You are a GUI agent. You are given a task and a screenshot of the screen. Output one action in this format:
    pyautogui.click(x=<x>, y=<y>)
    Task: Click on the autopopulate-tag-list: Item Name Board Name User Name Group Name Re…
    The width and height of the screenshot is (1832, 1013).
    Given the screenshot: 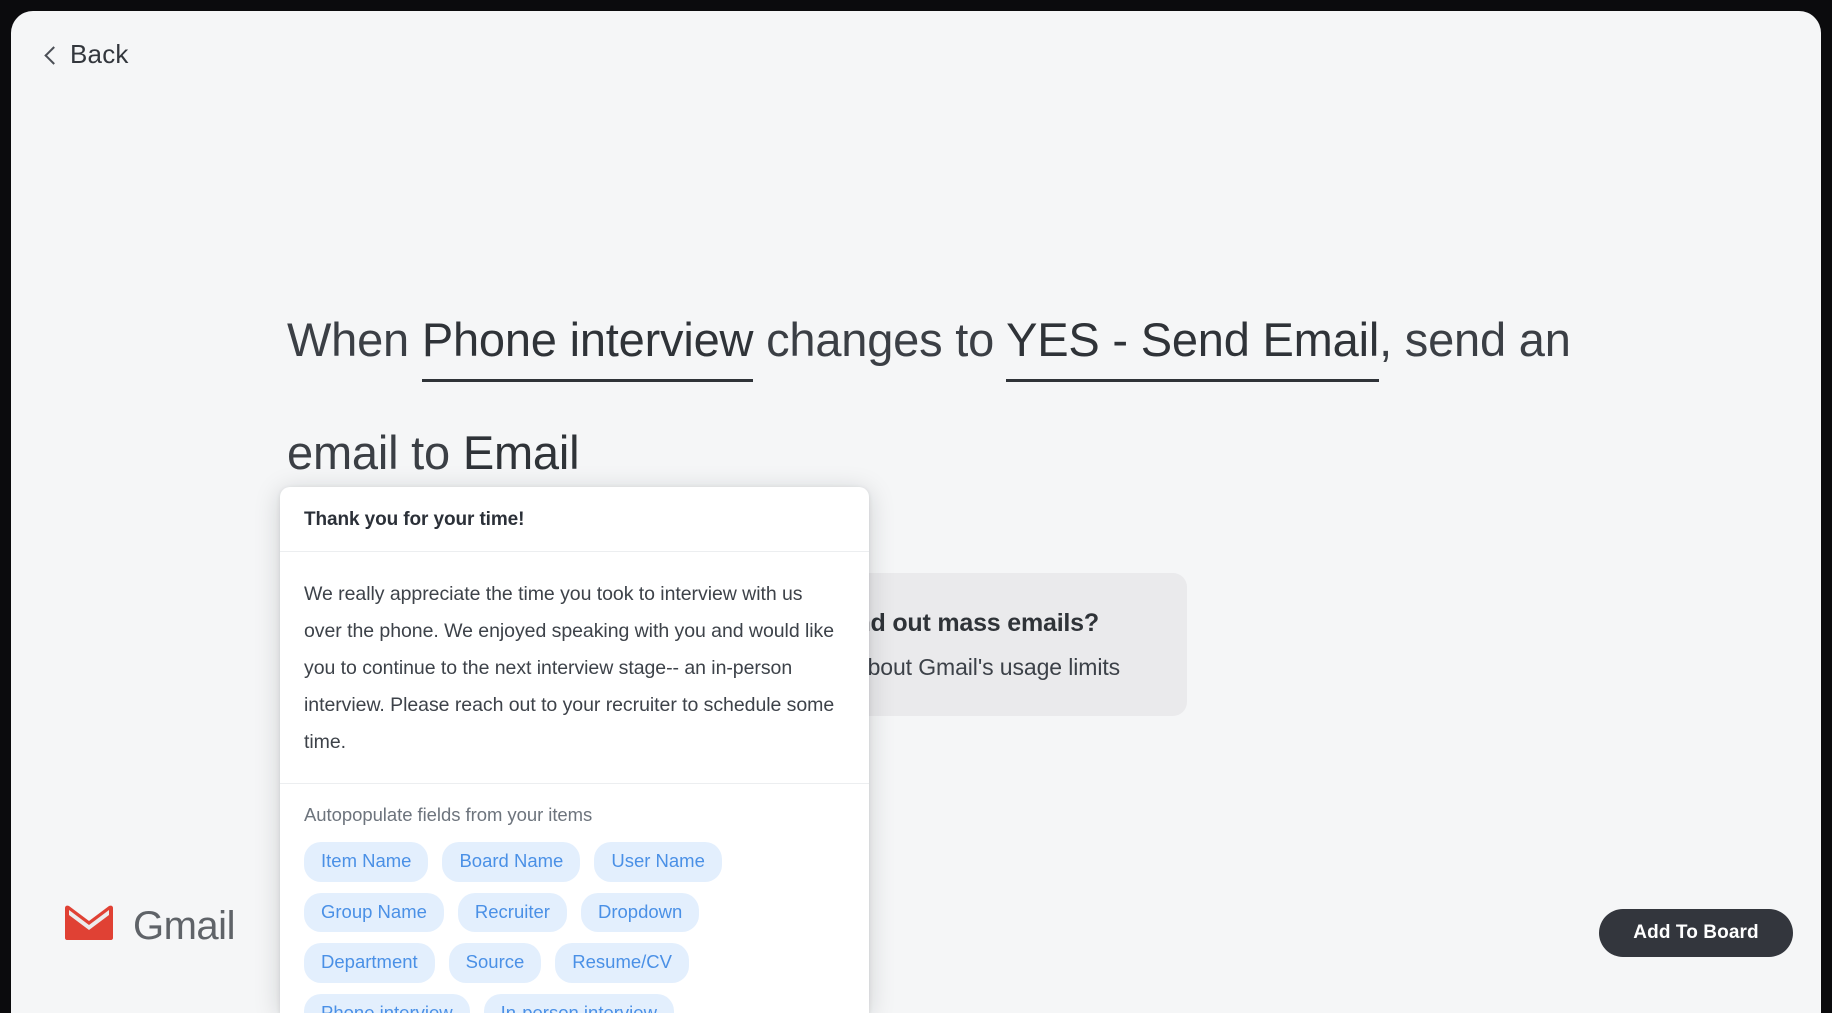 What is the action you would take?
    pyautogui.click(x=554, y=927)
    